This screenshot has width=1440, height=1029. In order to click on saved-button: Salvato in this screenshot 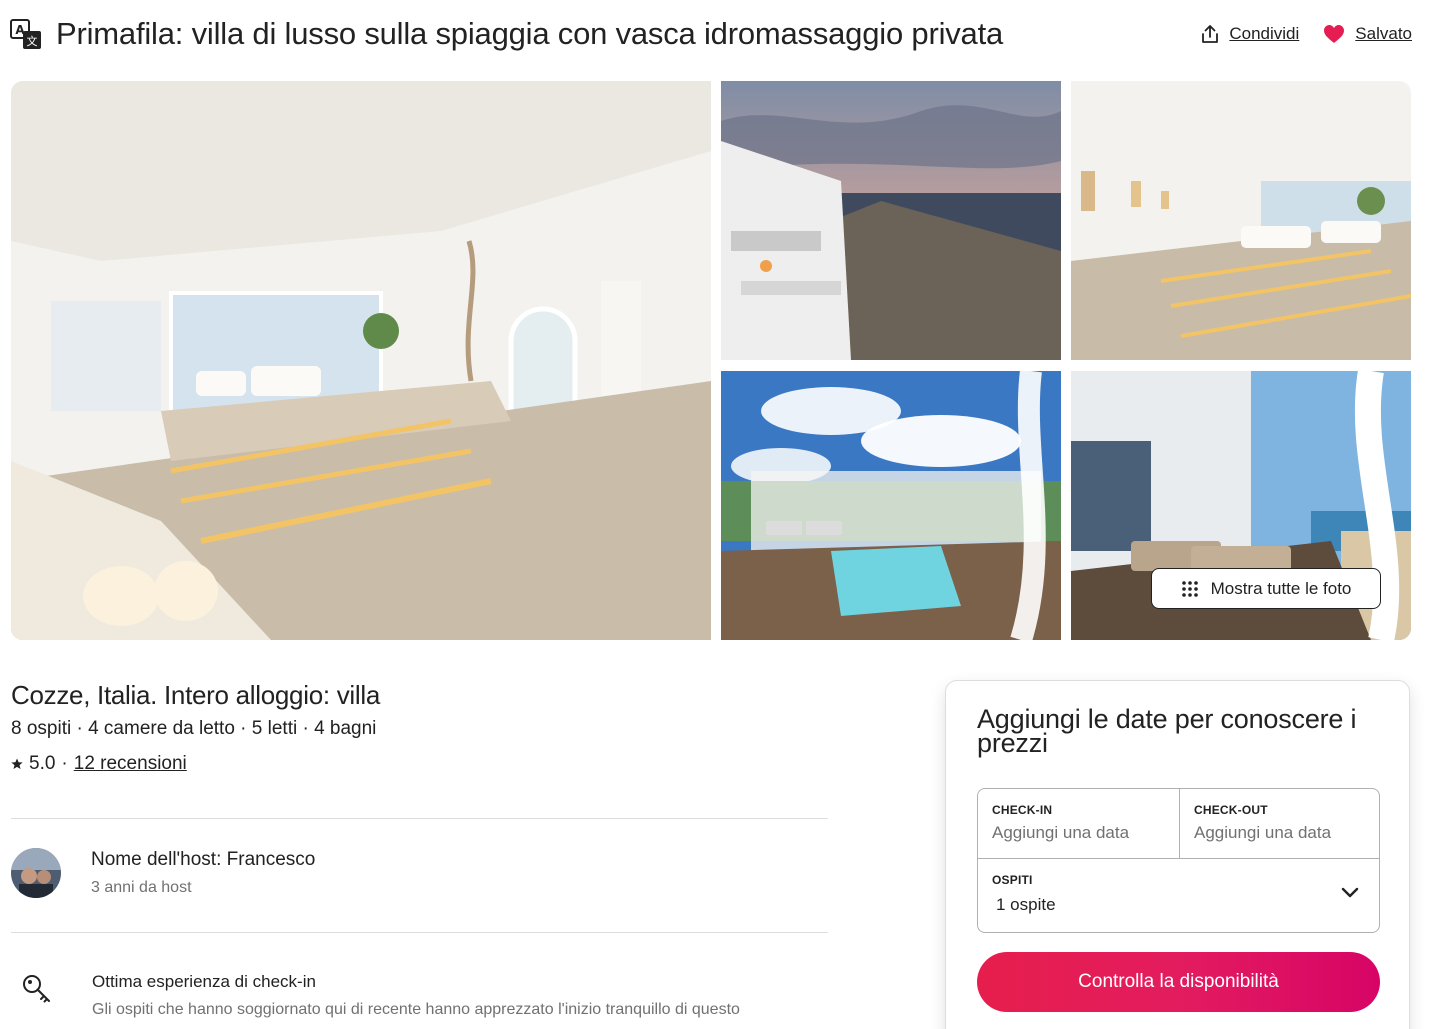, I will do `click(1367, 34)`.